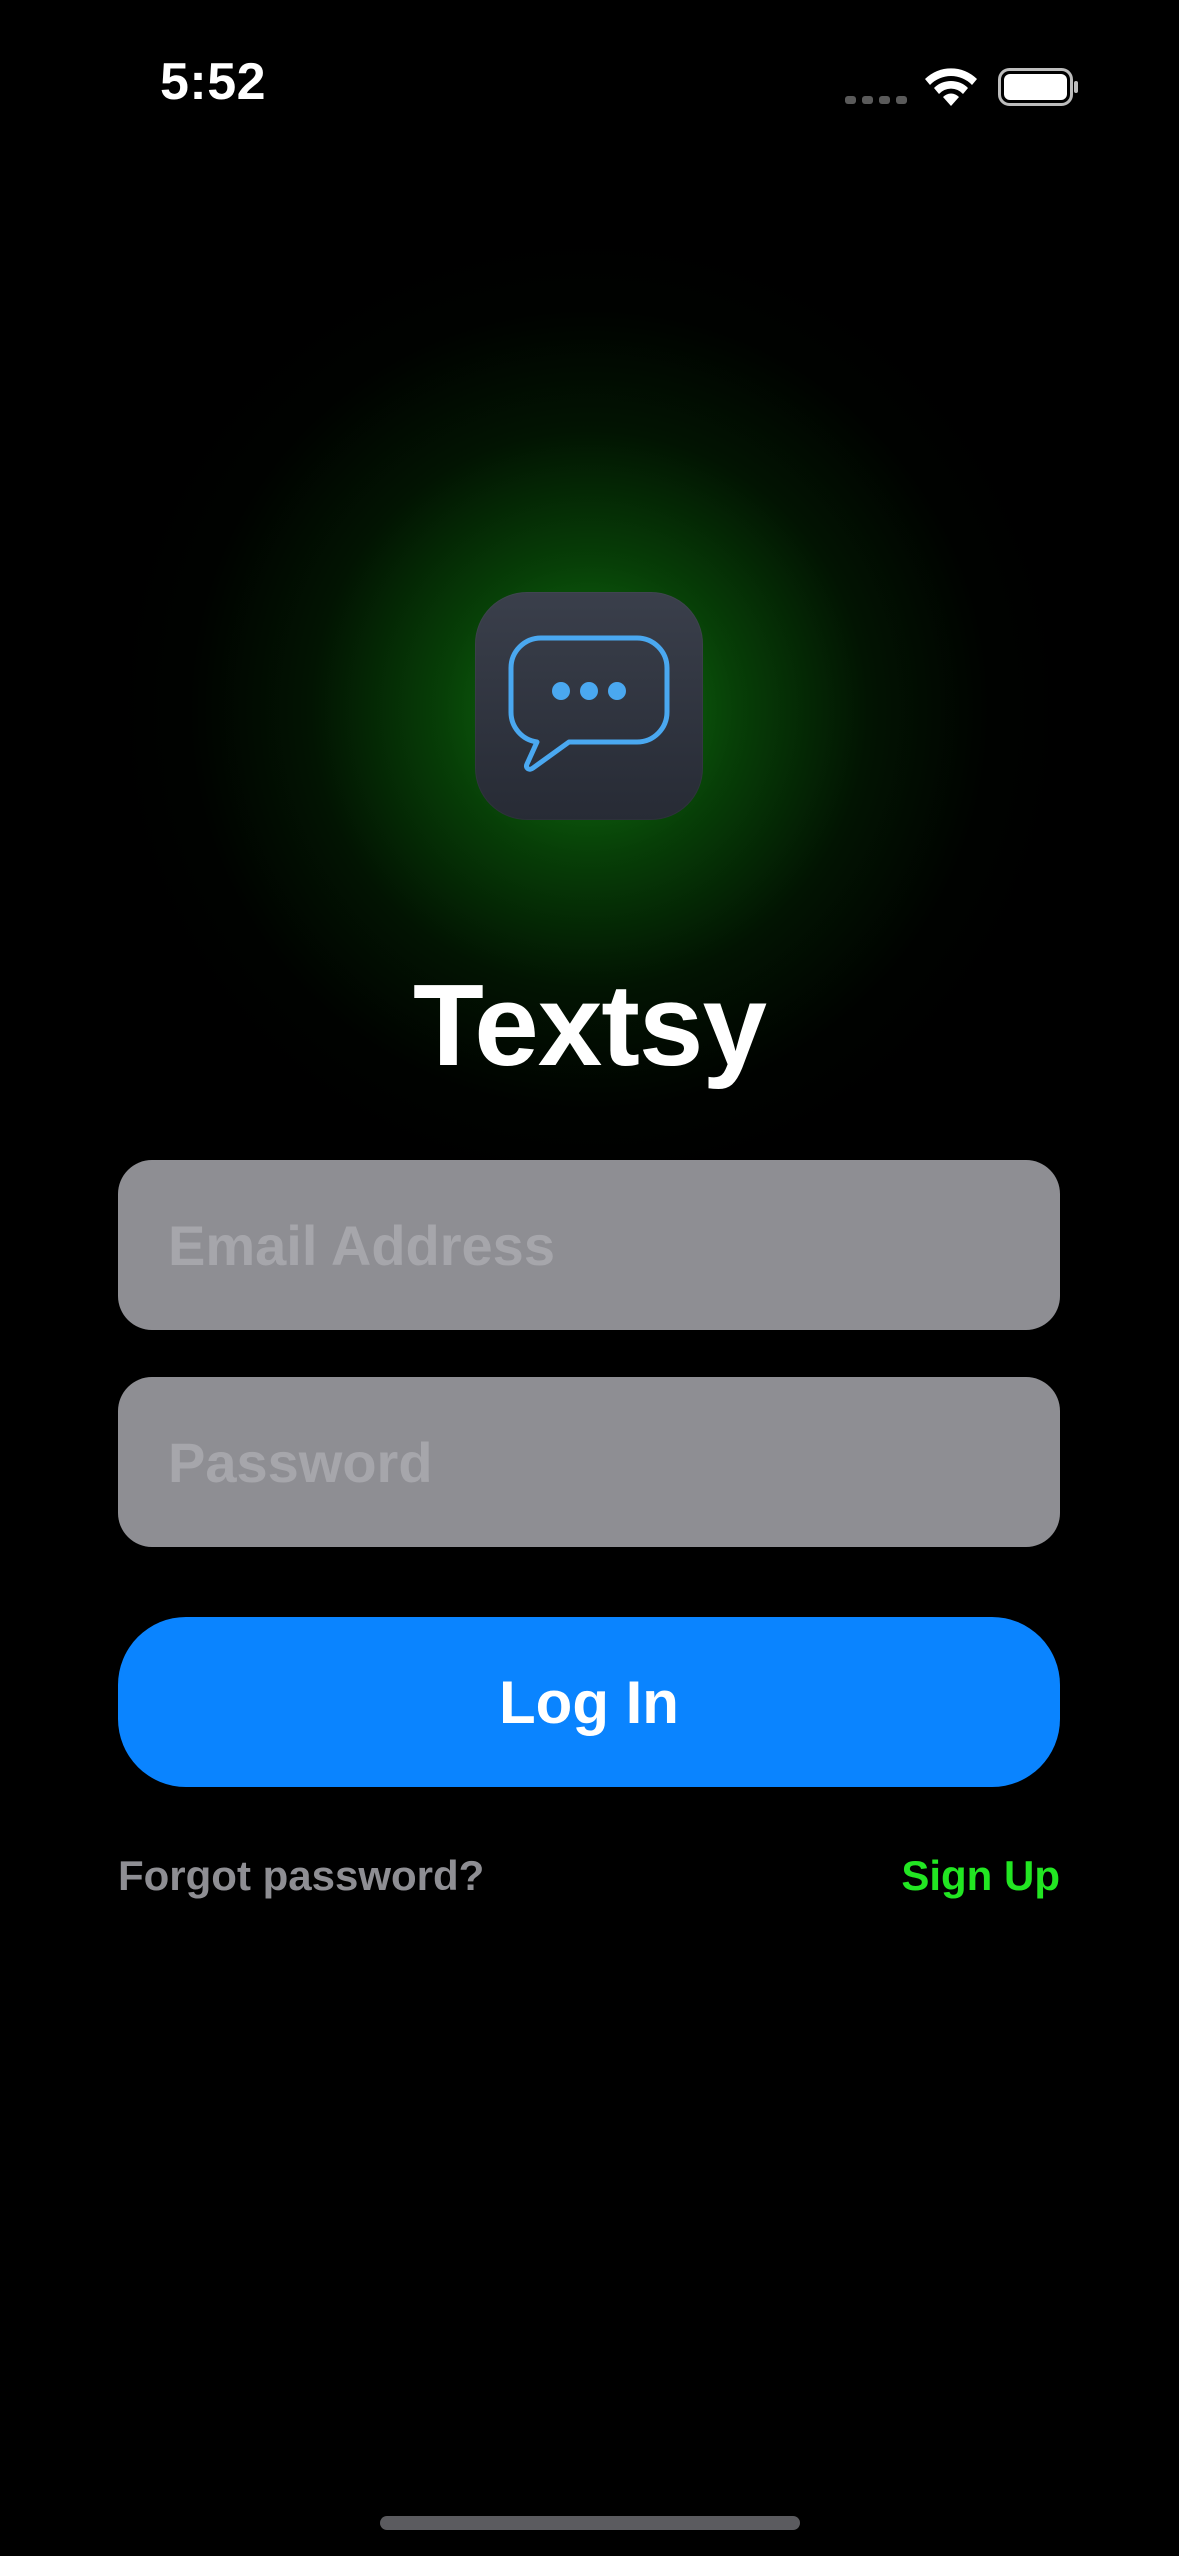 Image resolution: width=1179 pixels, height=2556 pixels. Describe the element at coordinates (980, 1876) in the screenshot. I see `sign-up-link: Sign Up` at that location.